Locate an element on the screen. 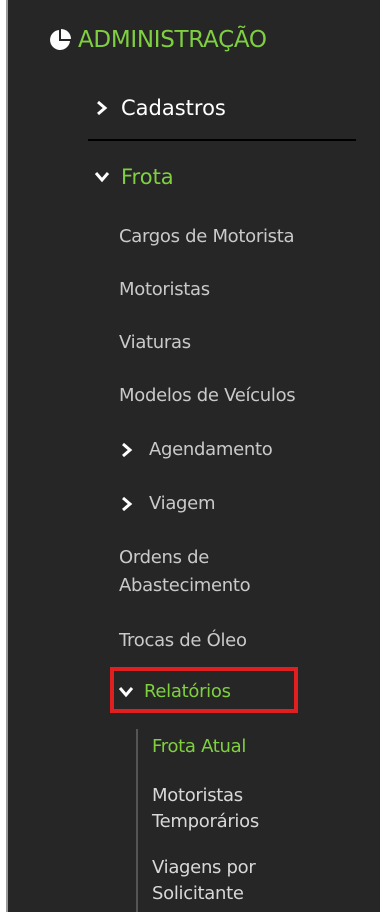 This screenshot has height=912, width=380. menu-item-label: Frota Atual is located at coordinates (199, 746).